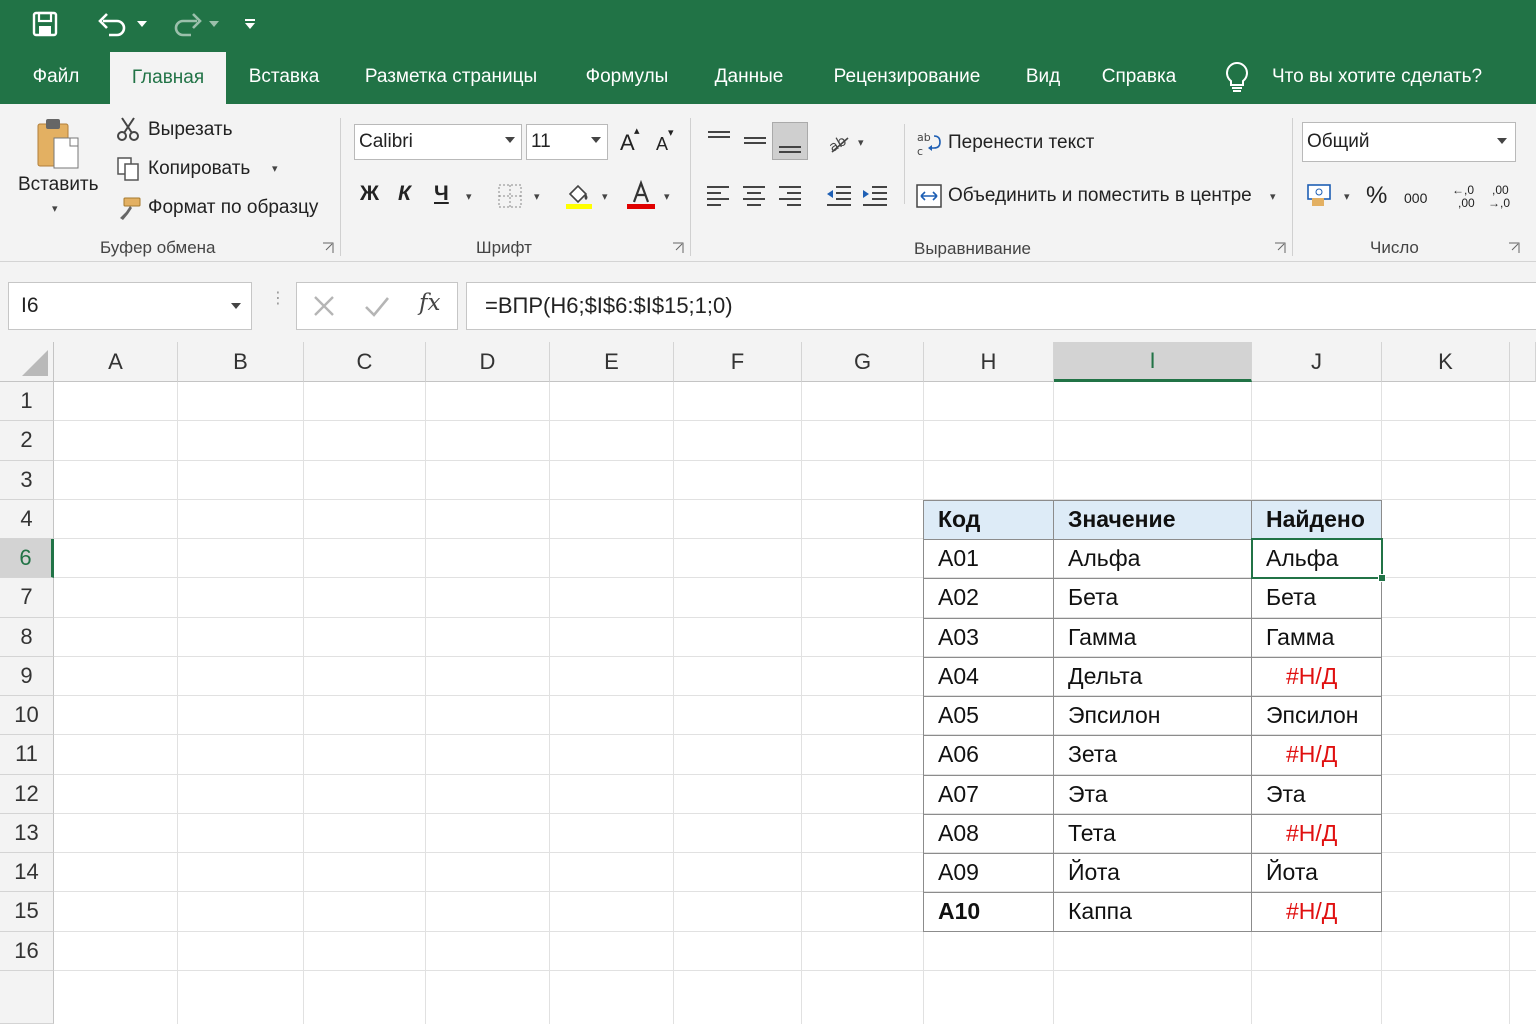  What do you see at coordinates (537, 196) in the screenshot?
I see `borders-dropdown-icon: ▾` at bounding box center [537, 196].